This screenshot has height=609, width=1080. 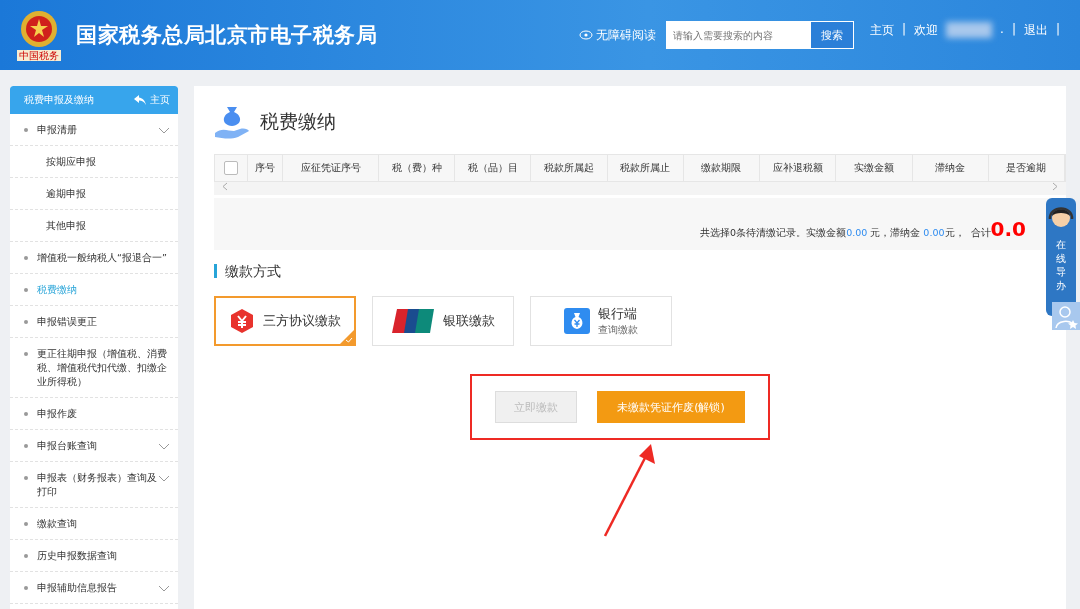 I want to click on sidebar-item: 按期应申报, so click(x=94, y=162).